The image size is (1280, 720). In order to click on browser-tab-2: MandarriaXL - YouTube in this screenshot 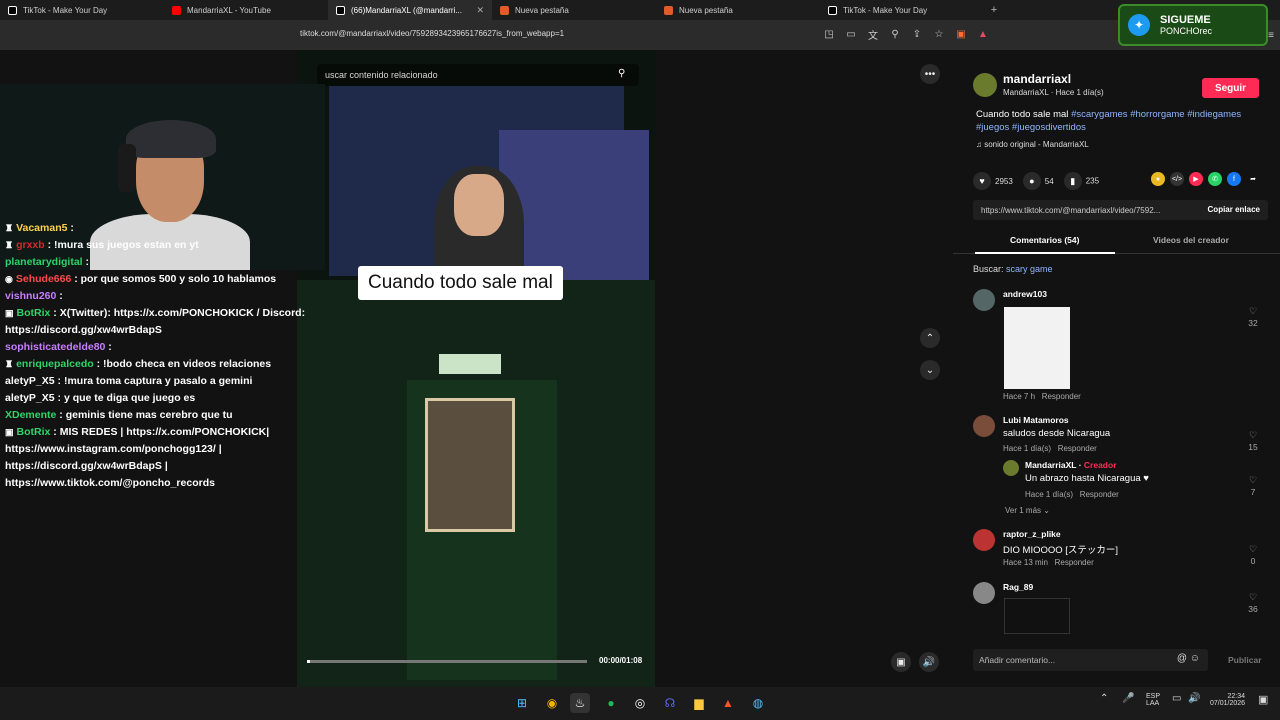, I will do `click(246, 10)`.